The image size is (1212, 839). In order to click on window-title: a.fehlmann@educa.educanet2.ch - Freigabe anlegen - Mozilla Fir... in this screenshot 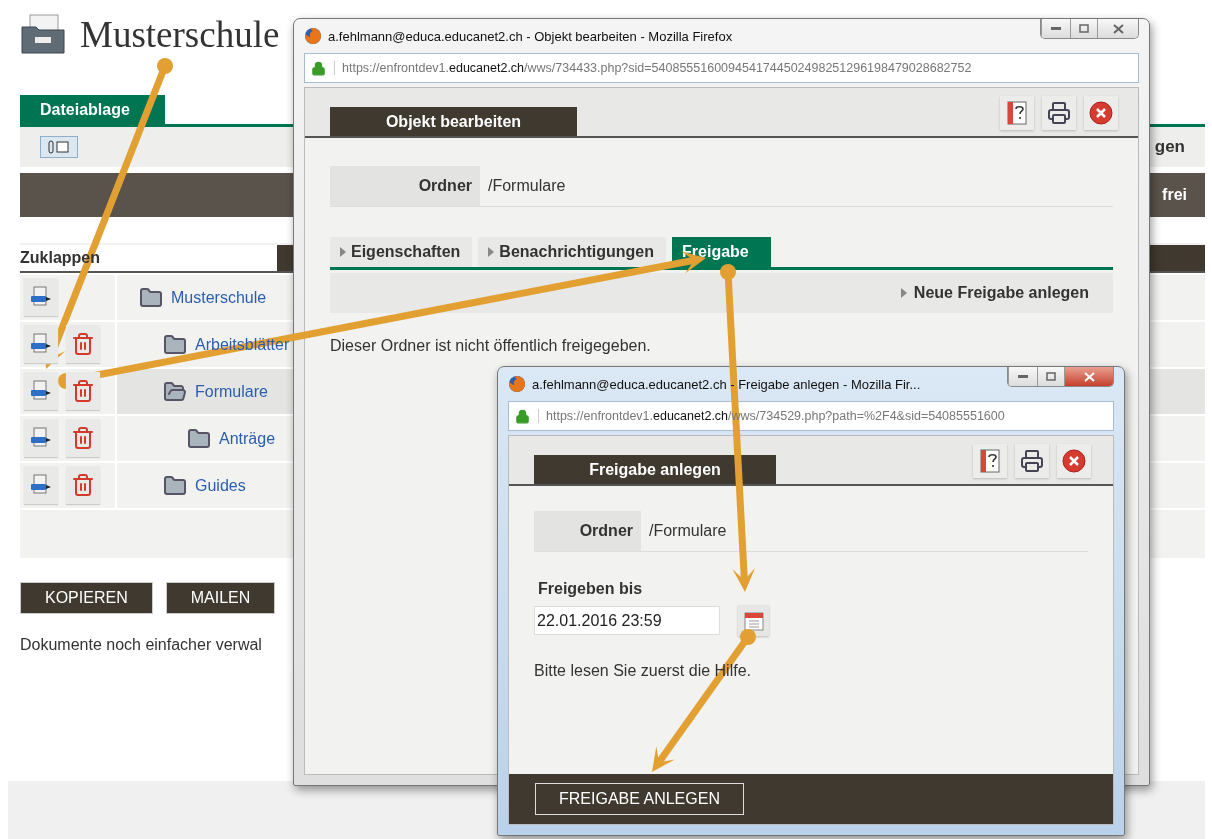, I will do `click(726, 384)`.